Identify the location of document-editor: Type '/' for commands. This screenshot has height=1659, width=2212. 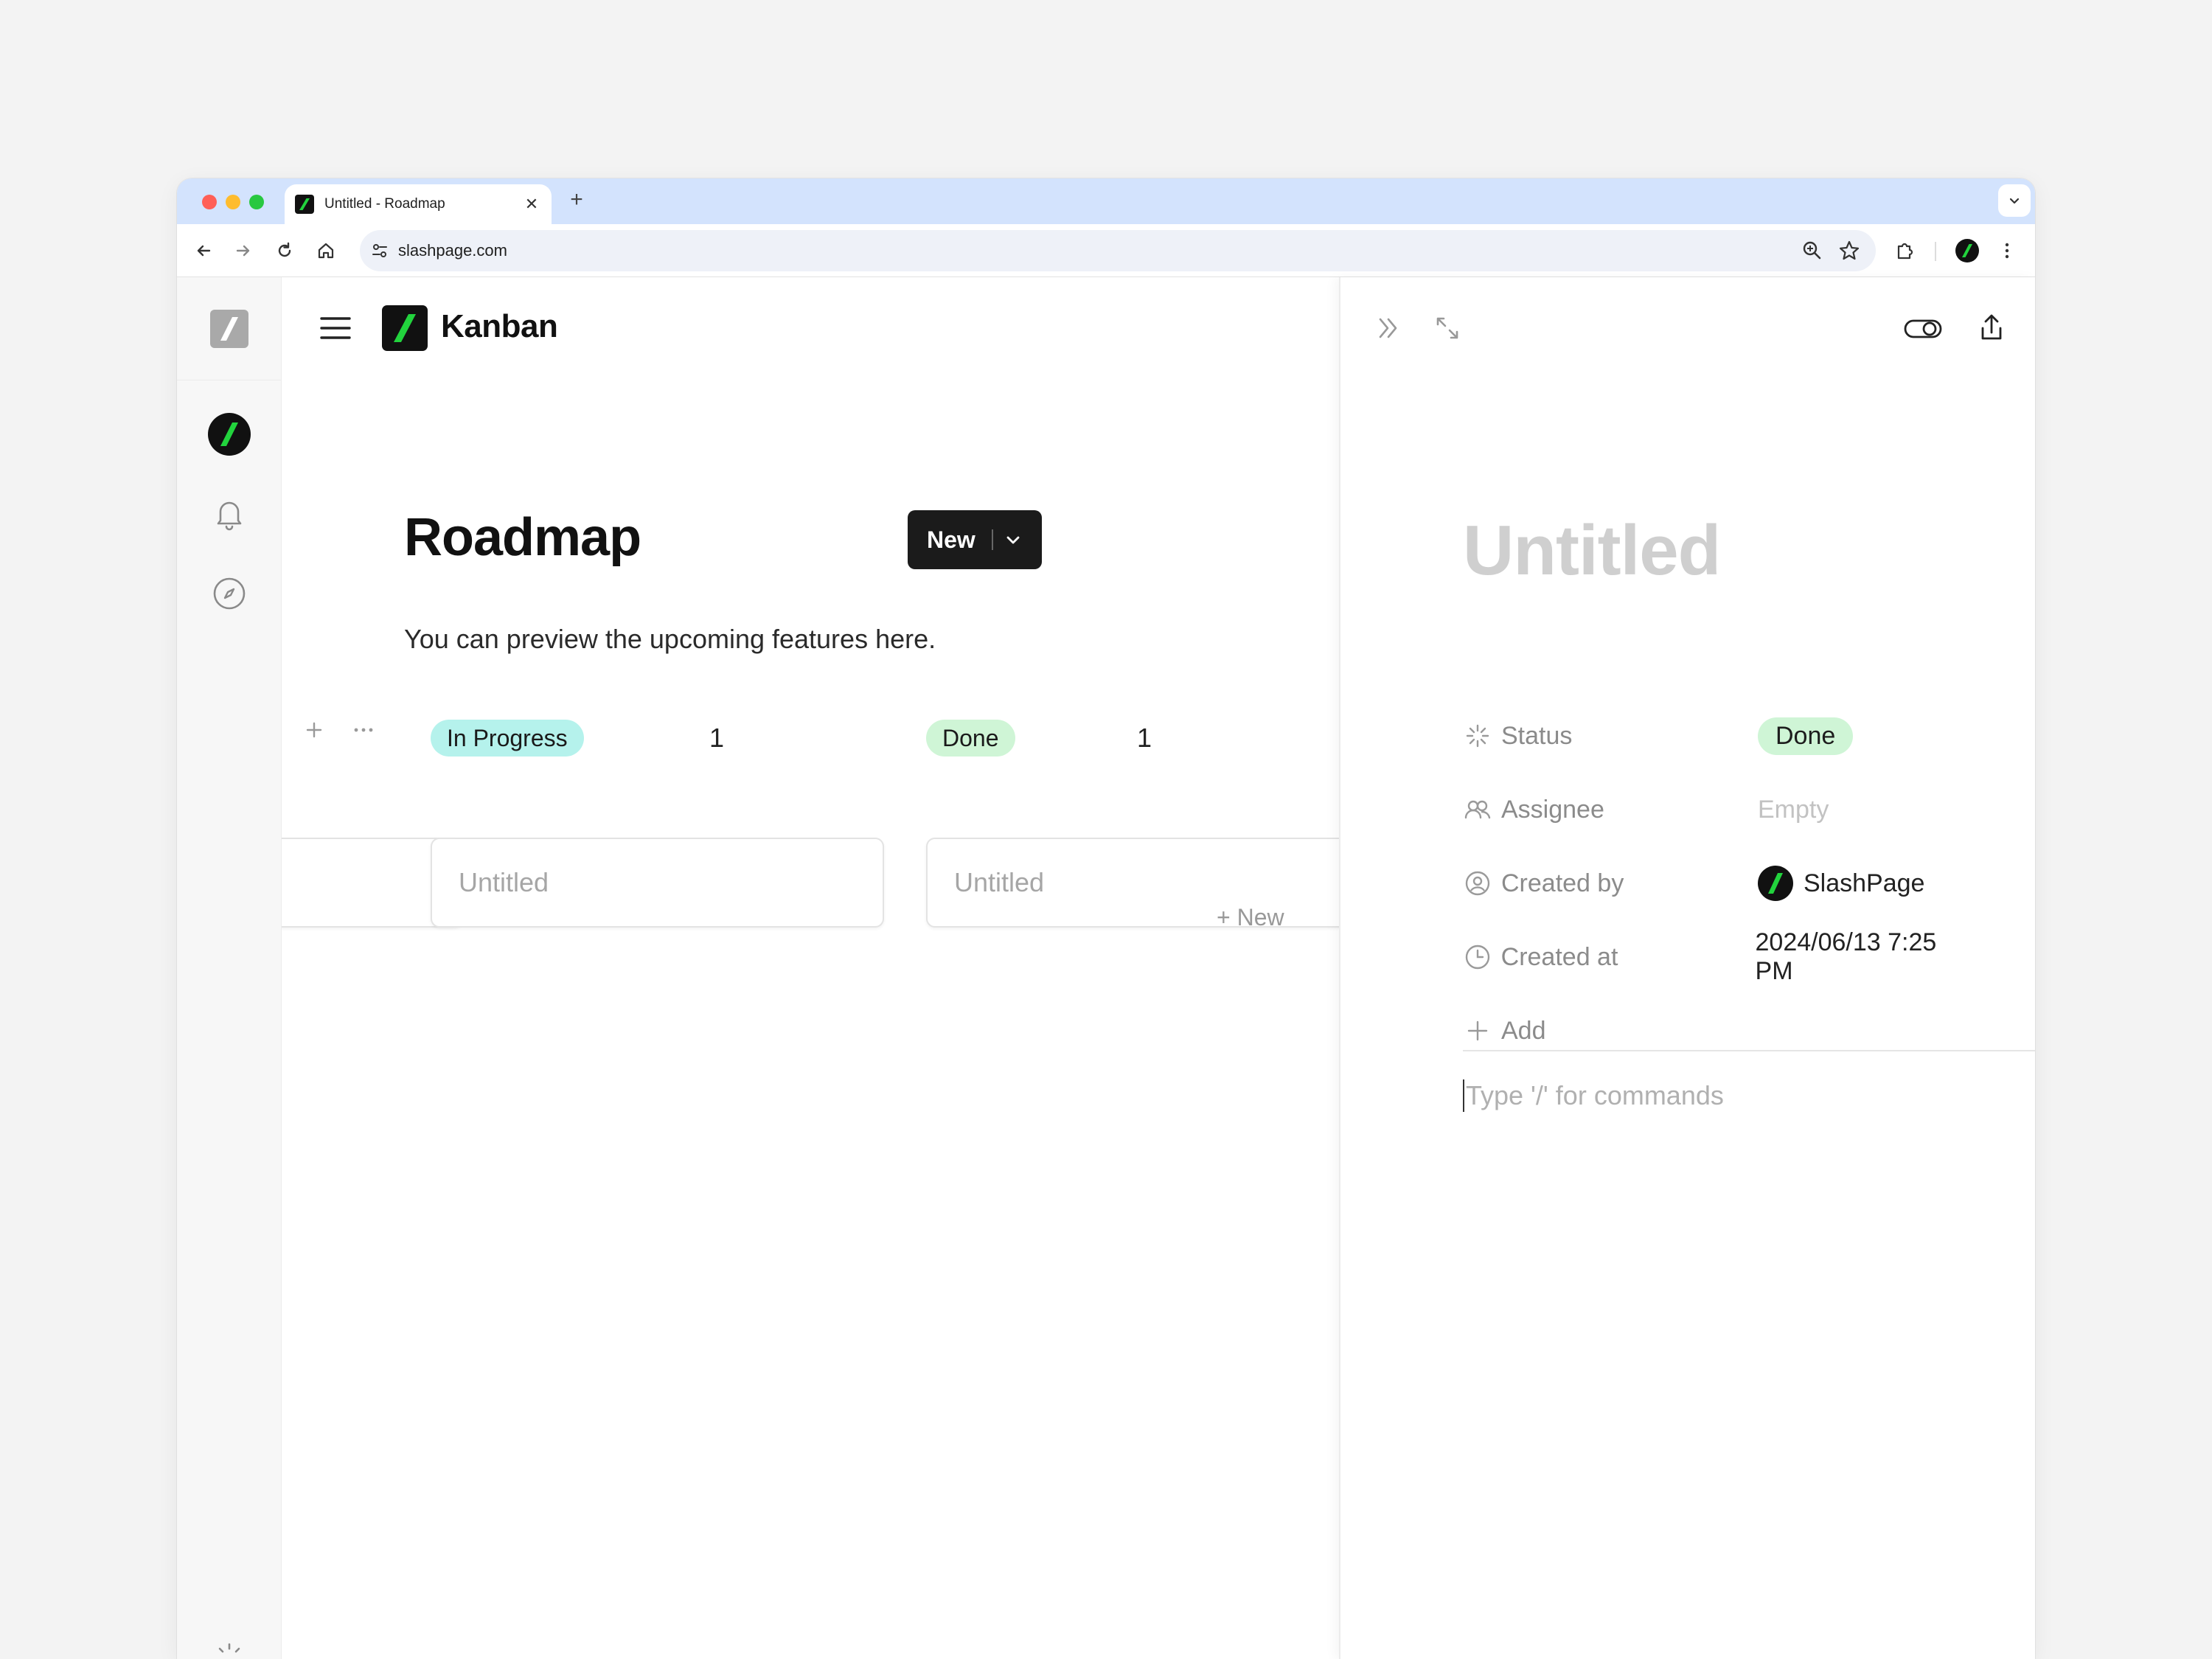
(1749, 1096).